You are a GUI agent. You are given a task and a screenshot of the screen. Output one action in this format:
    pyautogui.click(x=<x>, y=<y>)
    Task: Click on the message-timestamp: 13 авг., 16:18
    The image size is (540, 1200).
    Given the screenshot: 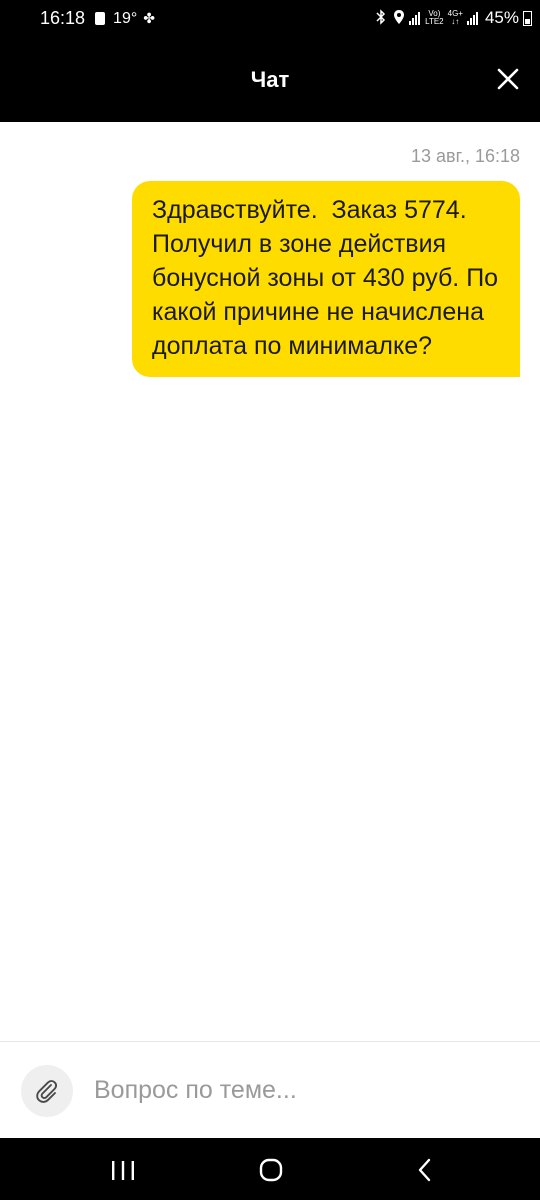 What is the action you would take?
    pyautogui.click(x=465, y=156)
    